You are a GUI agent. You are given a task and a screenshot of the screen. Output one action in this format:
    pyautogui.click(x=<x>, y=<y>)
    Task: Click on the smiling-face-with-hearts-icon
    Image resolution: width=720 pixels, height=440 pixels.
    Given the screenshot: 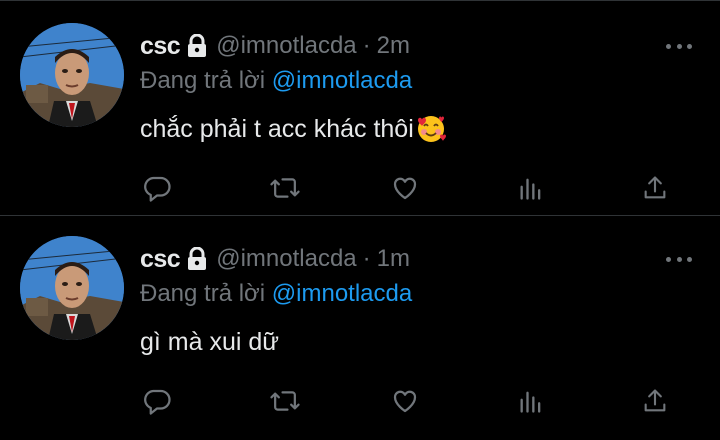 What is the action you would take?
    pyautogui.click(x=432, y=129)
    